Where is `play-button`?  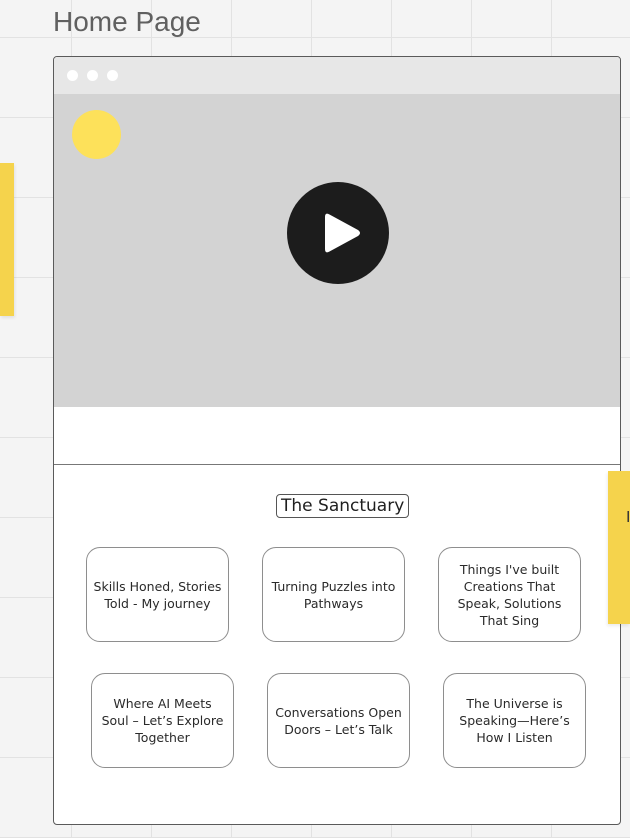 play-button is located at coordinates (338, 233).